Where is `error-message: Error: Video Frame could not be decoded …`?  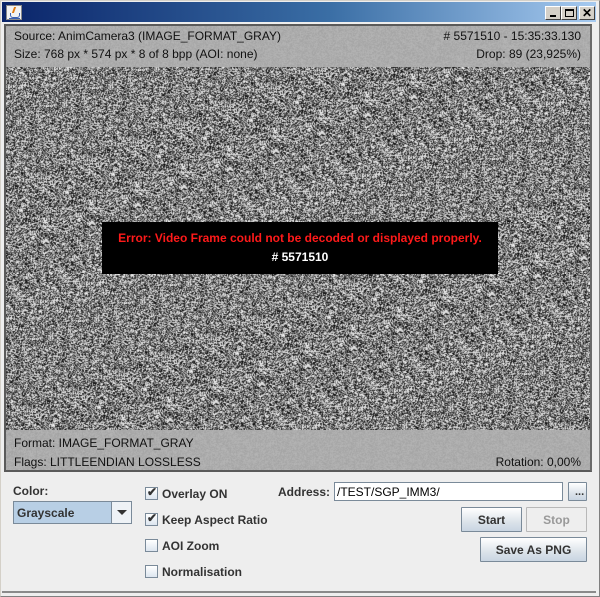
error-message: Error: Video Frame could not be decoded … is located at coordinates (300, 238).